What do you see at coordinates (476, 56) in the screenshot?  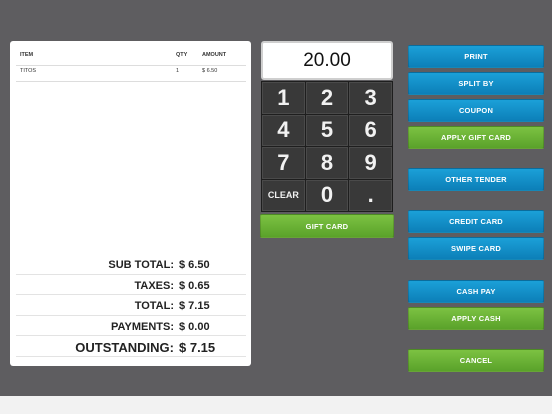 I see `print-button: PRINT` at bounding box center [476, 56].